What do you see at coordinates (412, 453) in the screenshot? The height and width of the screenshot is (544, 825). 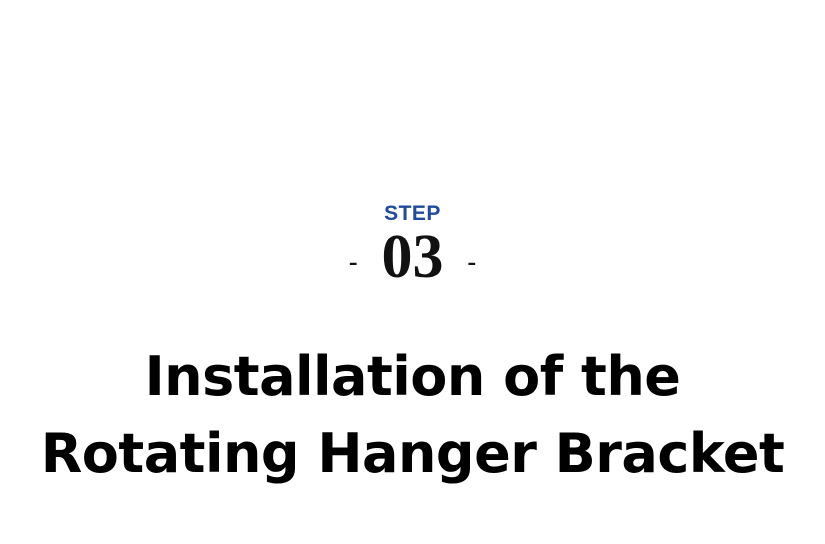 I see `heading-line-2: Rotating Hanger Bracket` at bounding box center [412, 453].